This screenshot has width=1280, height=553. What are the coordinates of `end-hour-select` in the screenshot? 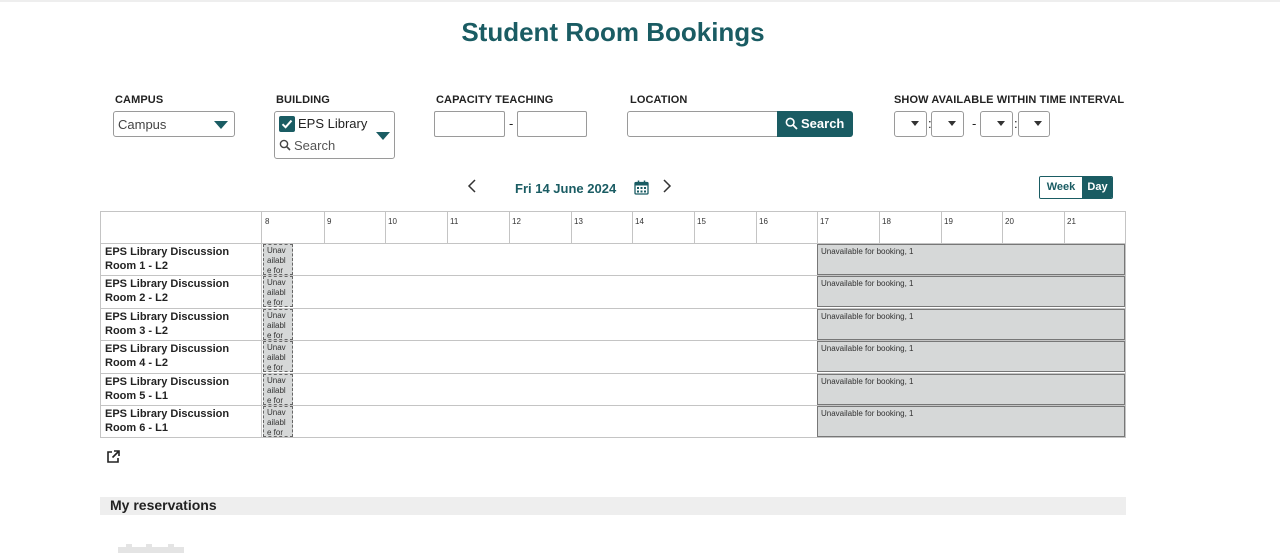 It's located at (996, 124).